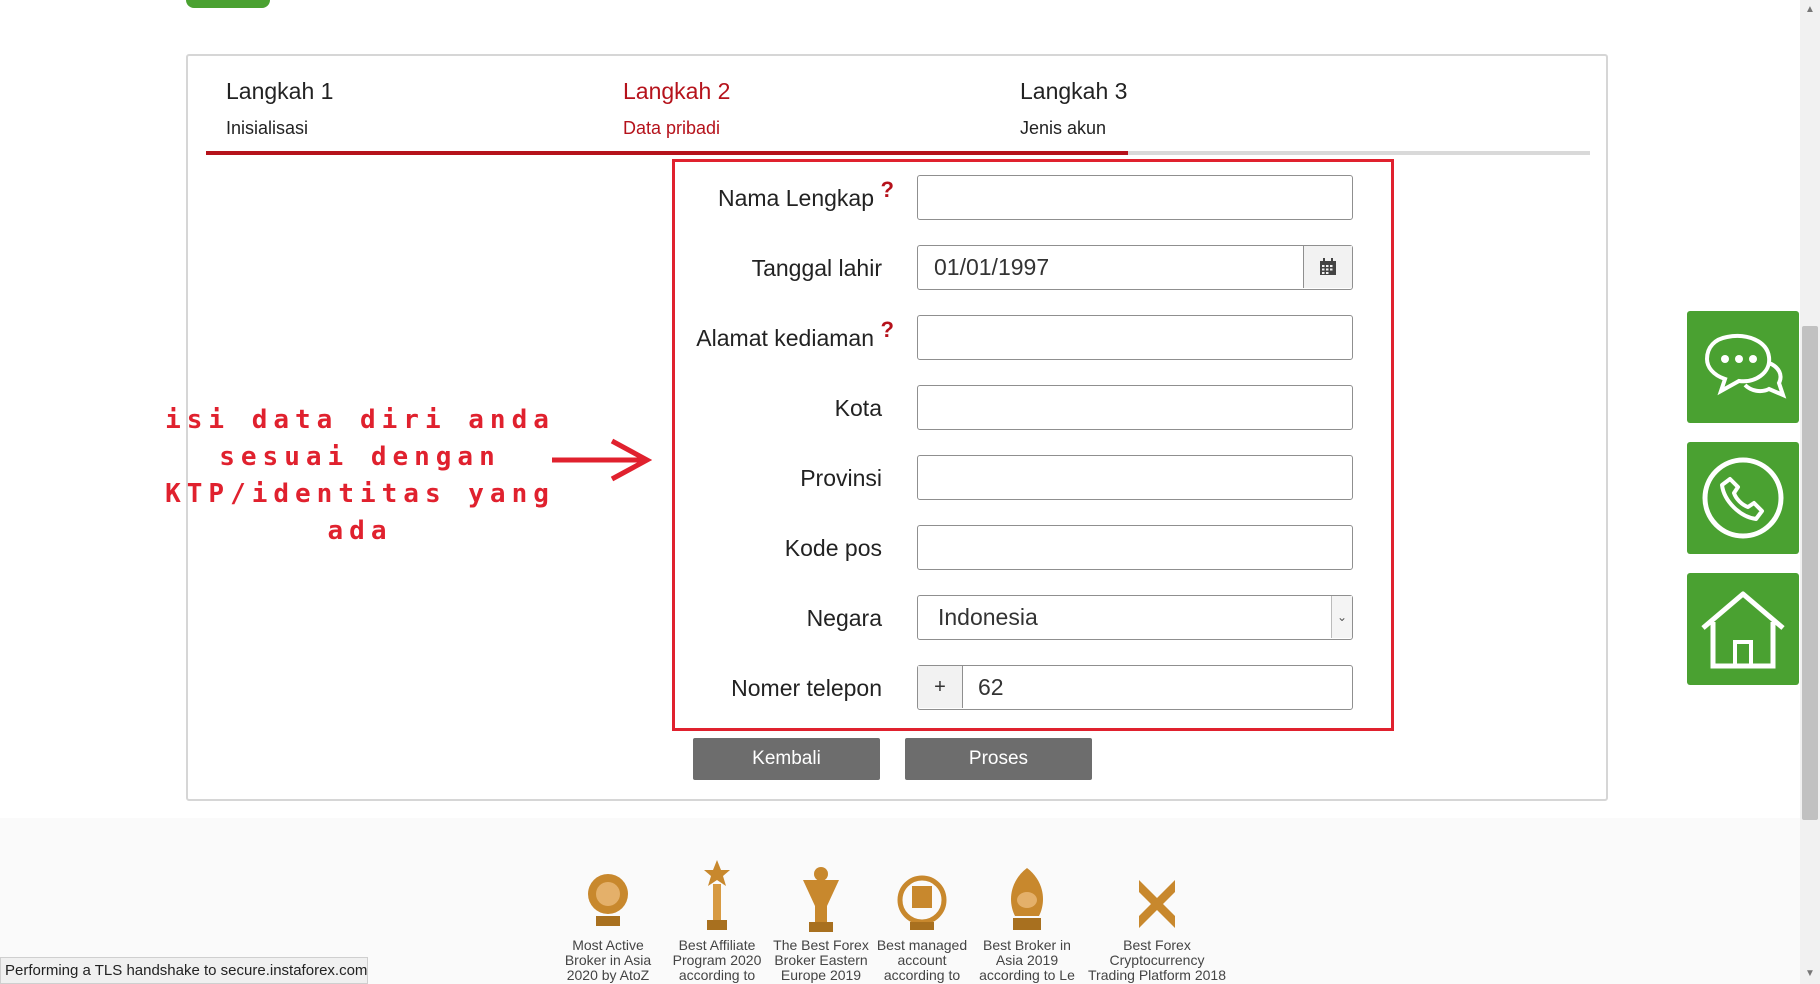 The width and height of the screenshot is (1820, 984). I want to click on step-2-subtitle: Data pribadi, so click(672, 128).